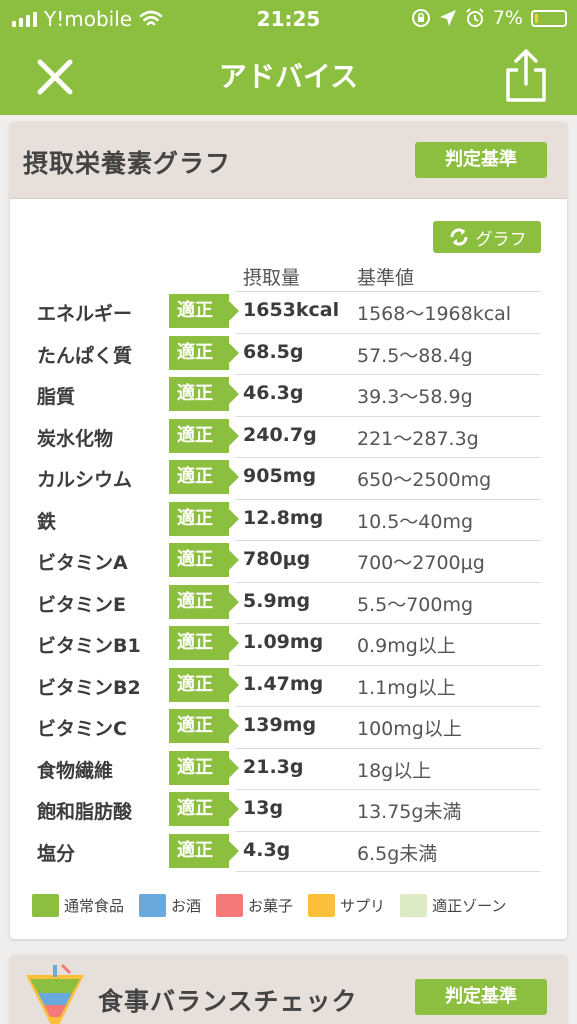  I want to click on reference-value: 5.5〜700mg, so click(415, 604).